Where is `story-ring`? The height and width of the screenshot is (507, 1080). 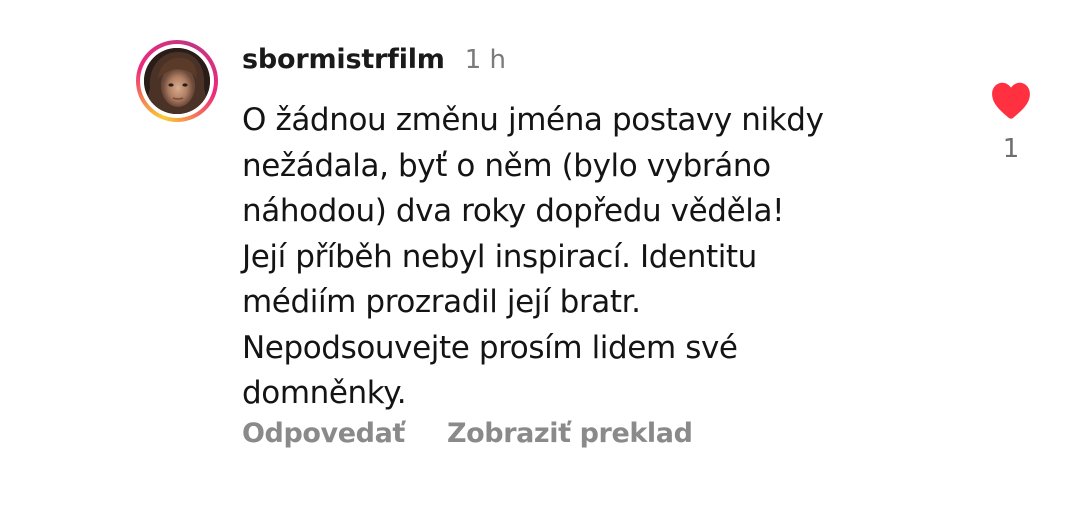 story-ring is located at coordinates (177, 81).